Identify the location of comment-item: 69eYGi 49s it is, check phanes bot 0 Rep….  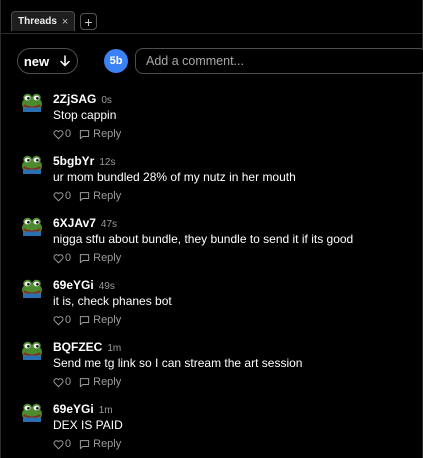
(211, 306).